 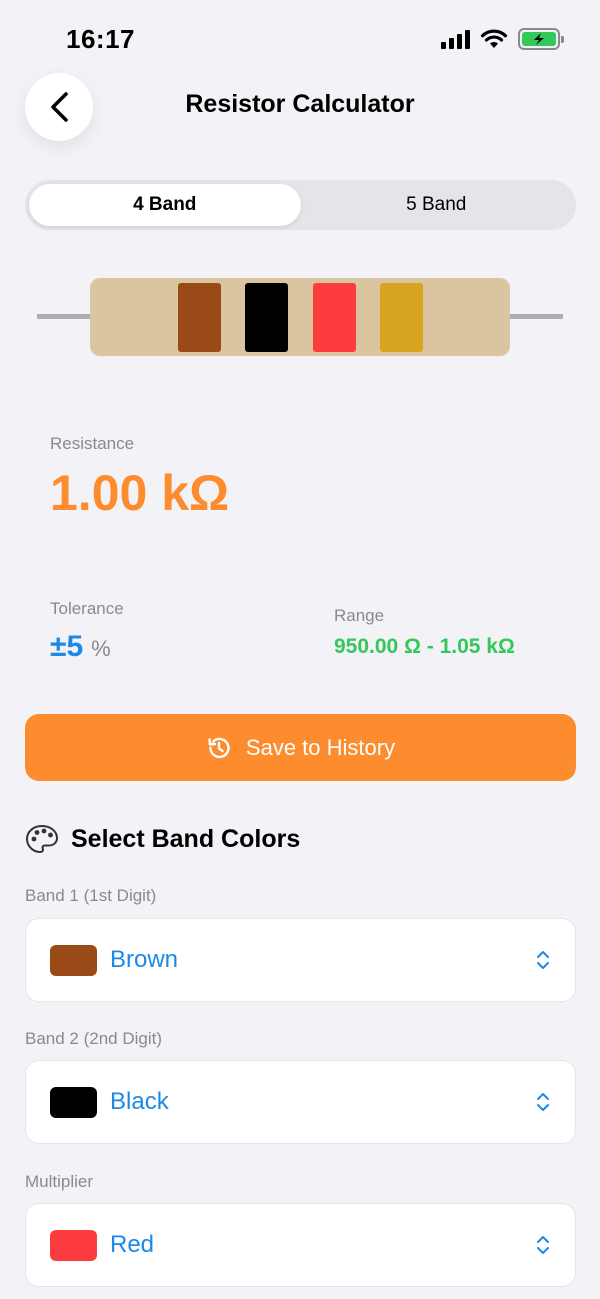 What do you see at coordinates (165, 205) in the screenshot?
I see `segment-4-band: 4 Band` at bounding box center [165, 205].